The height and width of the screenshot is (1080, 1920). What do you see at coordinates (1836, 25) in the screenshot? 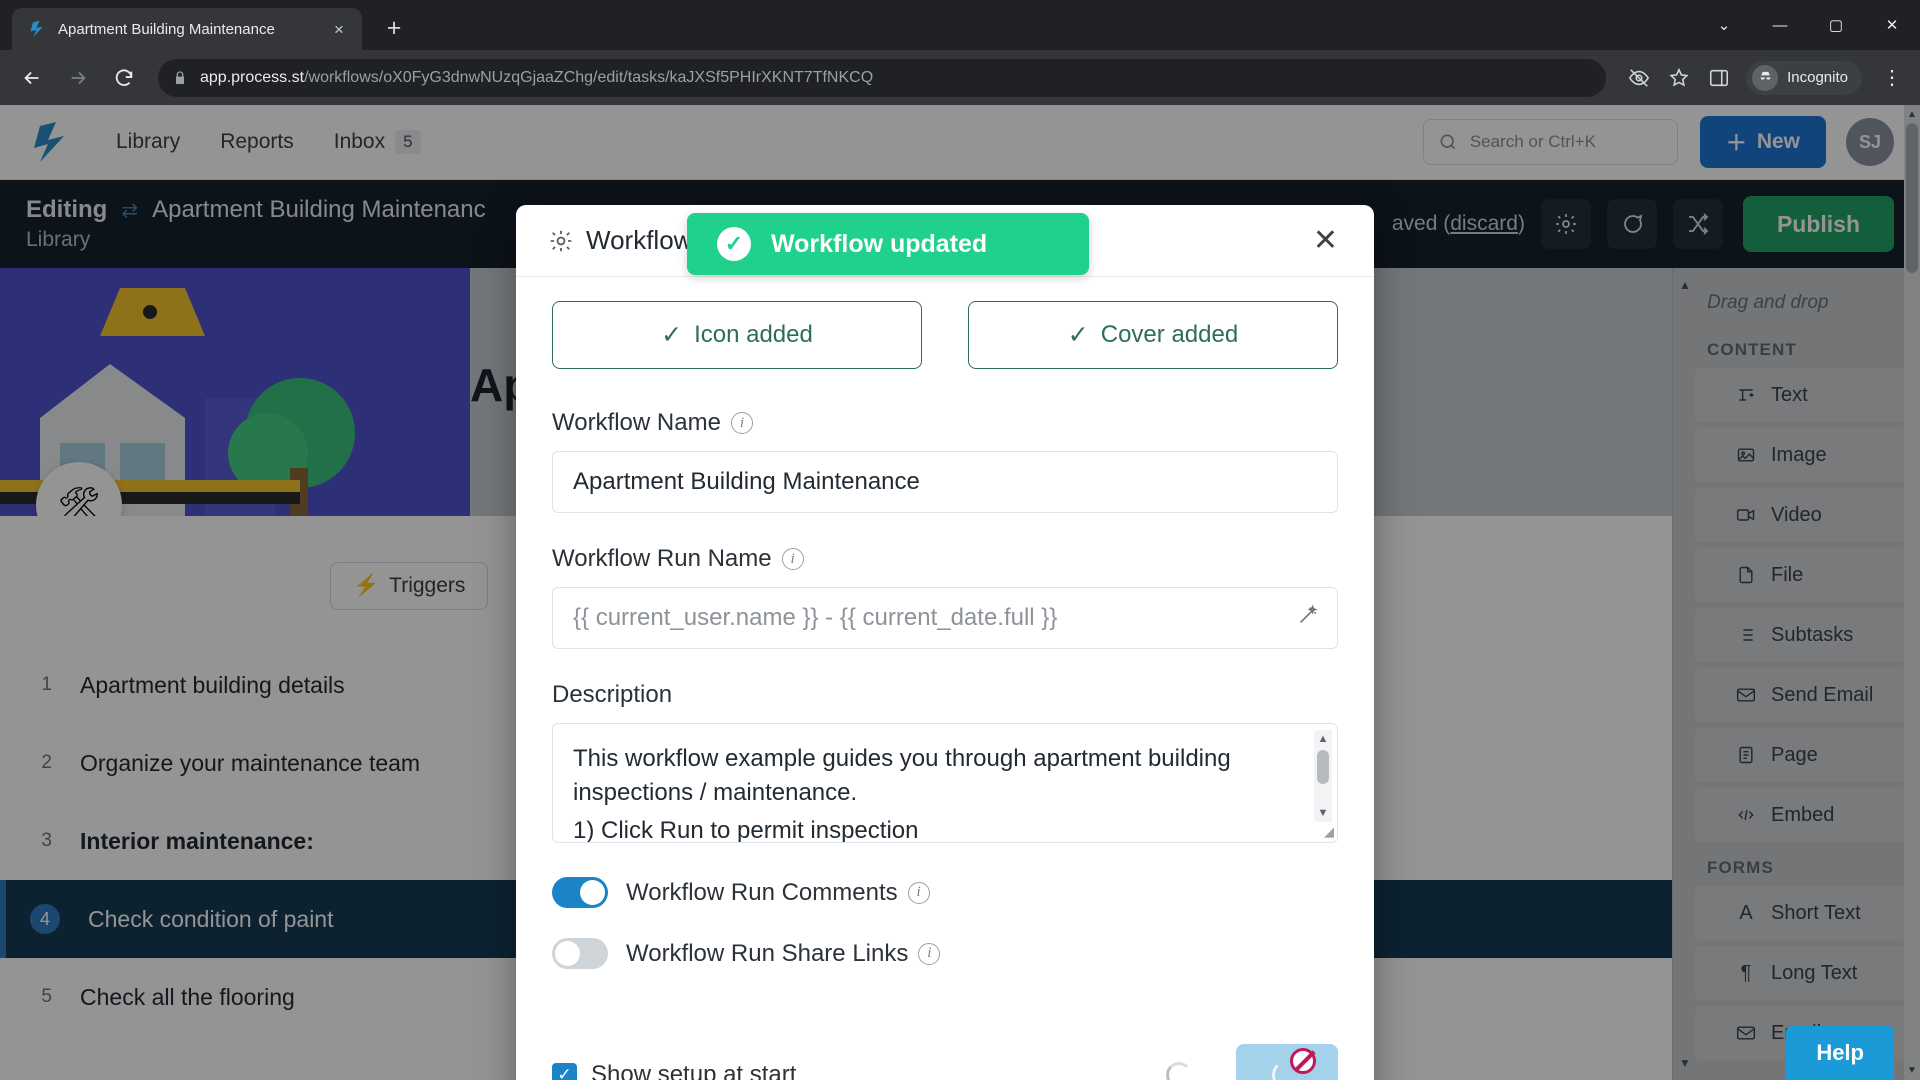
I see `maximize-icon: ▢` at bounding box center [1836, 25].